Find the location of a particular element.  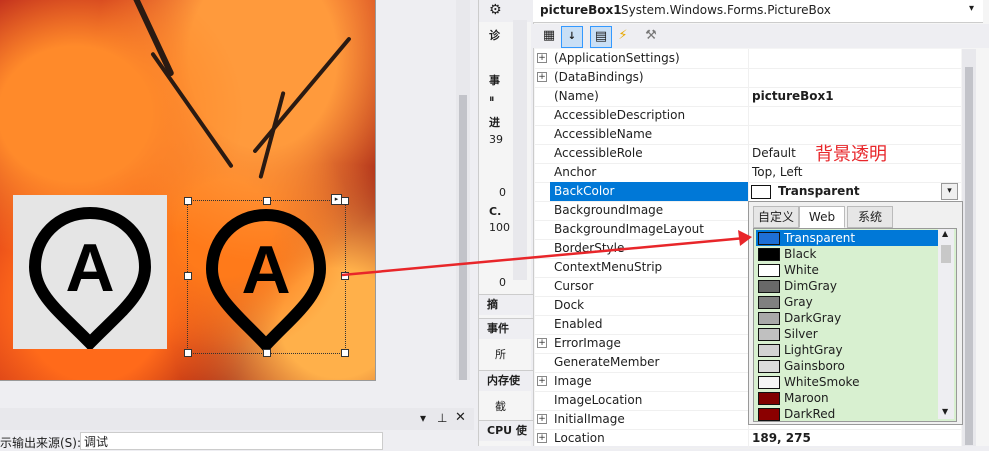

color-item: Transparent is located at coordinates (847, 238).